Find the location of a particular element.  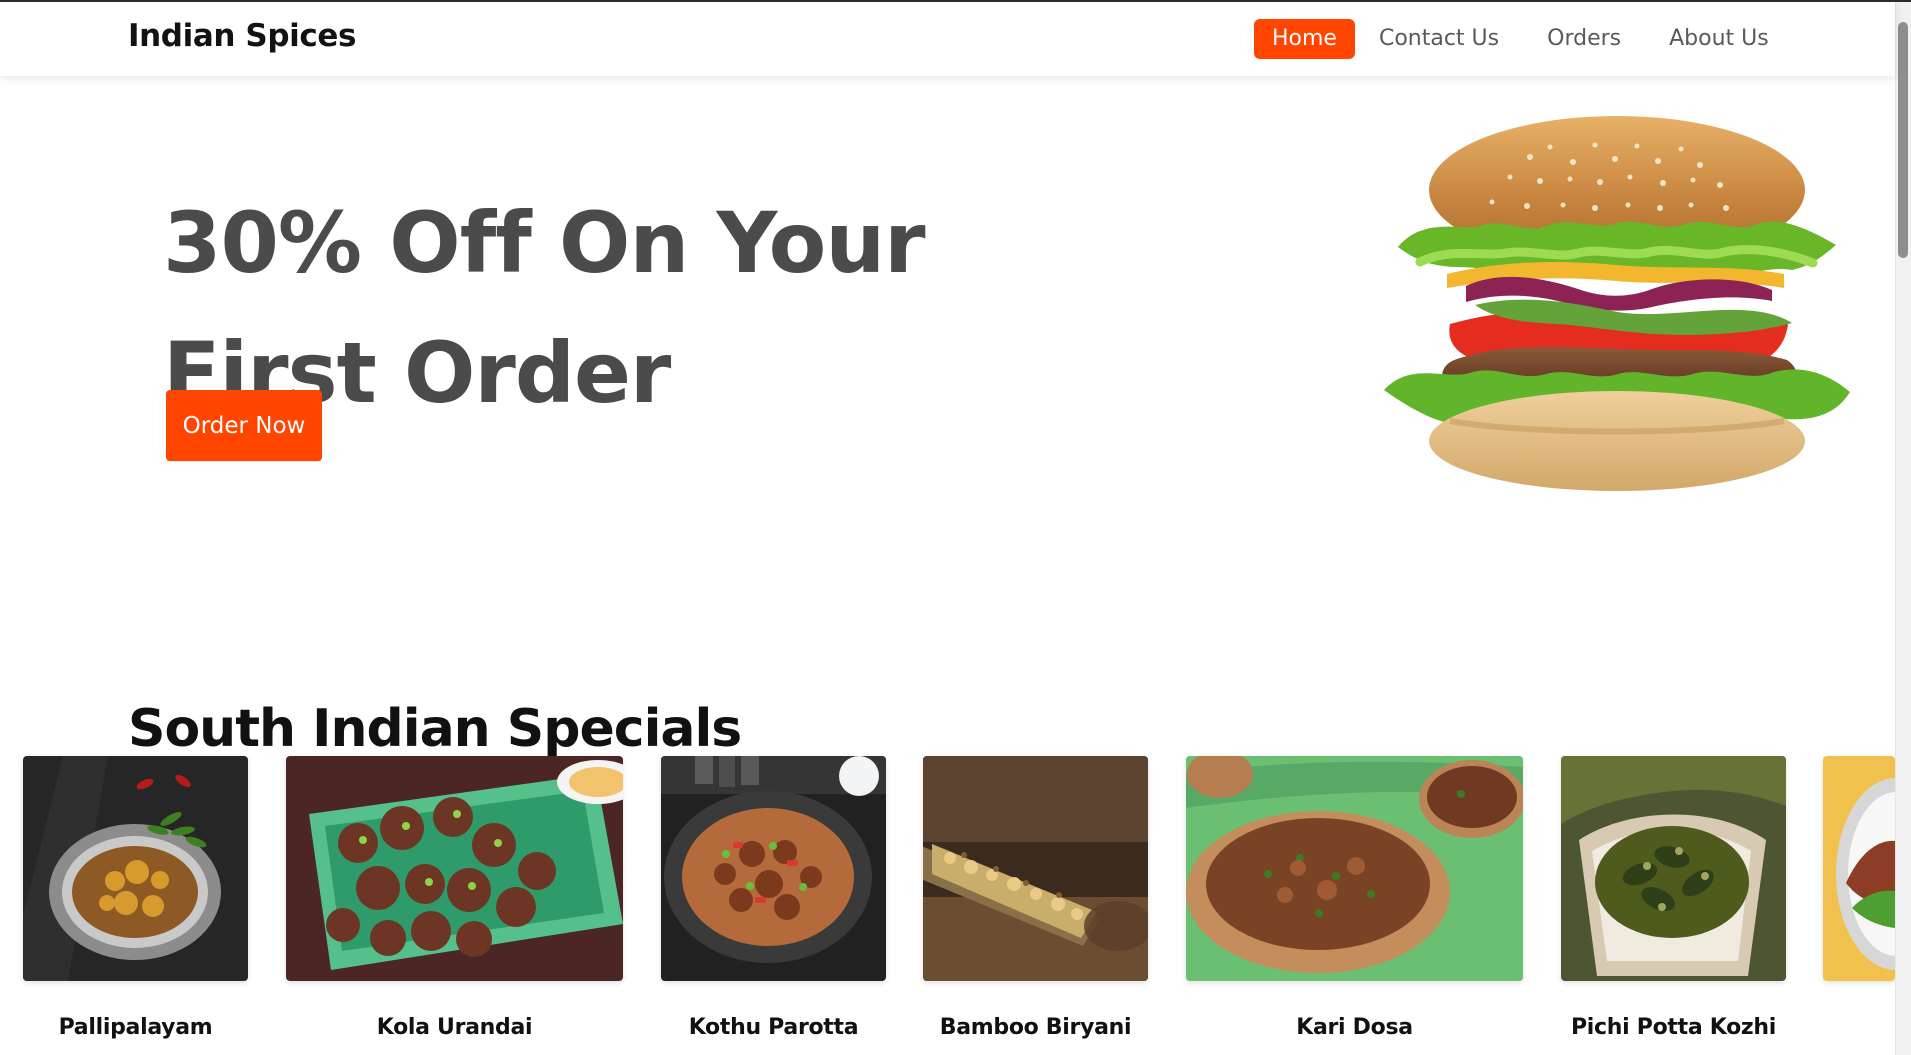

dish-card-kari-dosa: Kari Dosa is located at coordinates (1354, 905).